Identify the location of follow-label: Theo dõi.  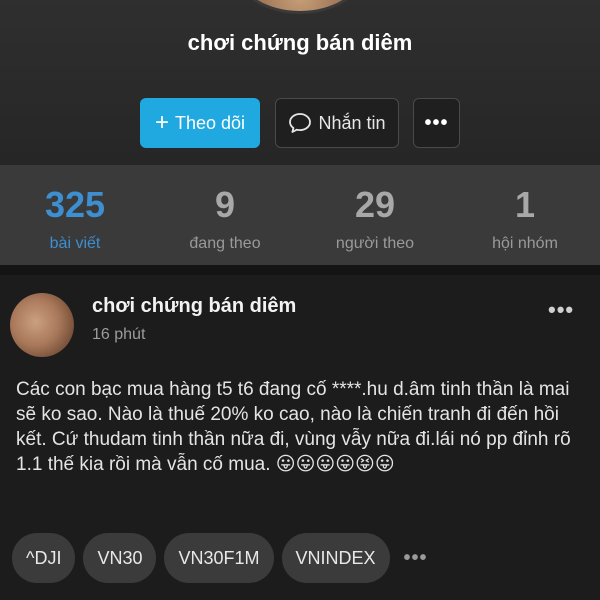
(210, 122).